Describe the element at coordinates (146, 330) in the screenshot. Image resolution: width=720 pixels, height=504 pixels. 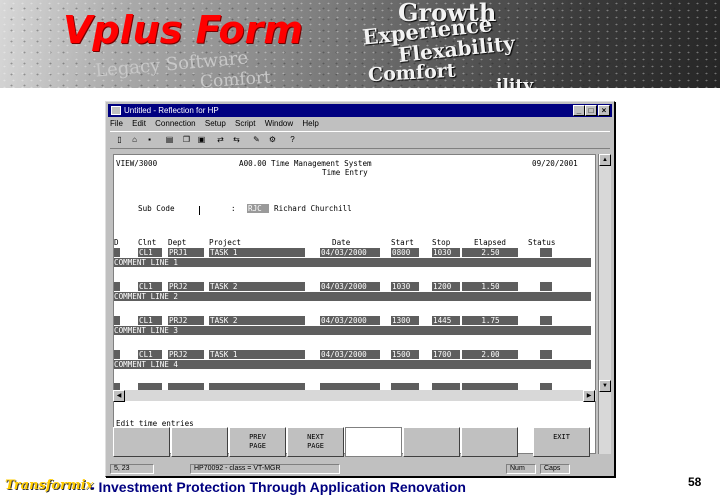
I see `comment-text: COMMENT LINE 3` at that location.